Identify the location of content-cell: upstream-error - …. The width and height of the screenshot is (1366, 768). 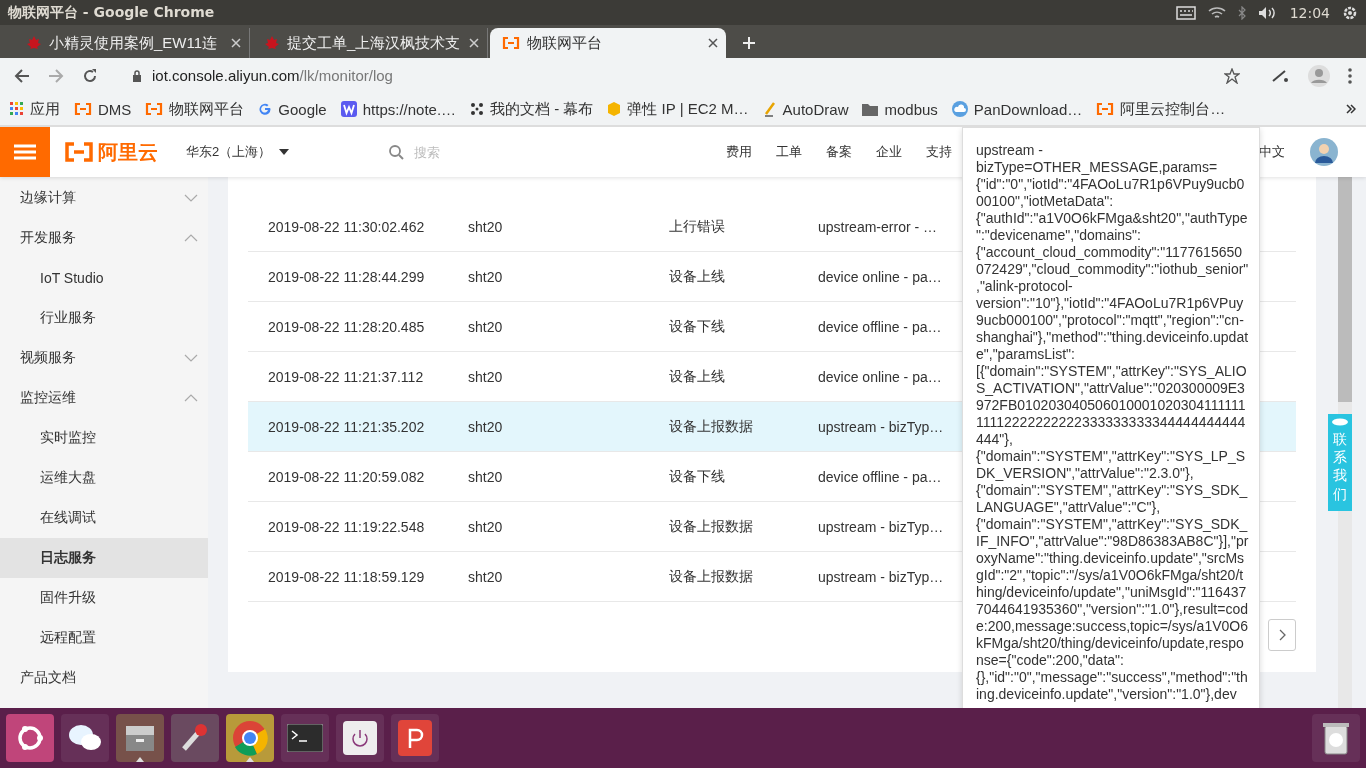
(878, 226).